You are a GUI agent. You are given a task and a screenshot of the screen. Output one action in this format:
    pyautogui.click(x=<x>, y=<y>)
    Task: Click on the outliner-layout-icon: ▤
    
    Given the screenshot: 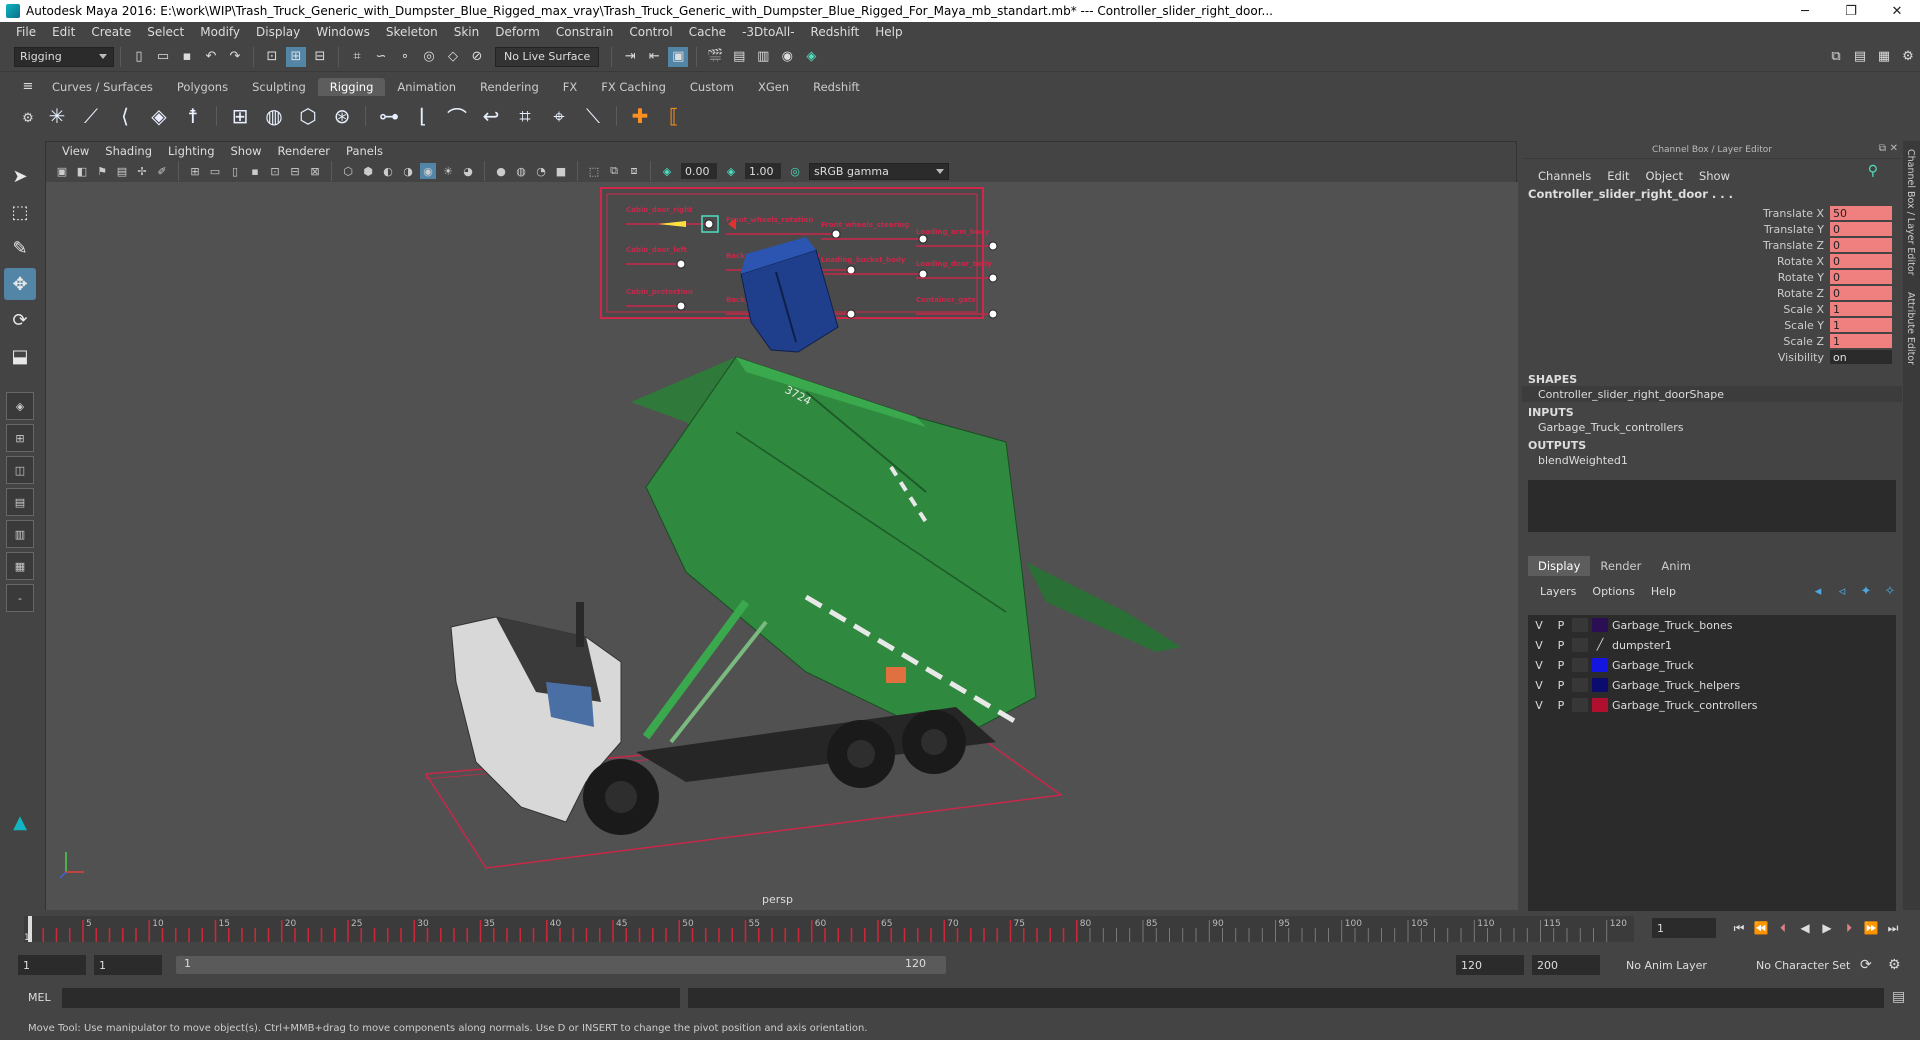 What is the action you would take?
    pyautogui.click(x=20, y=502)
    